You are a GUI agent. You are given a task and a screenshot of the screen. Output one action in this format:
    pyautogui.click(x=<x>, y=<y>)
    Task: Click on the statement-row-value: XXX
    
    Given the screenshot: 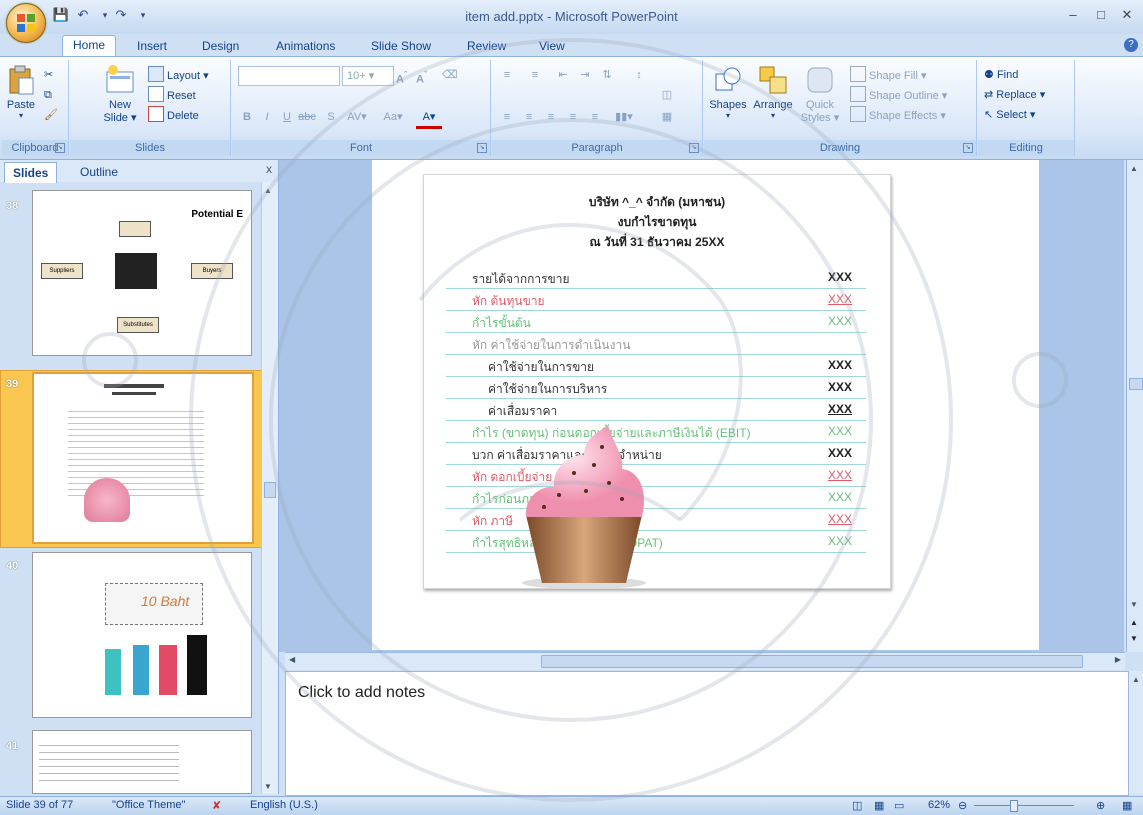 What is the action you would take?
    pyautogui.click(x=840, y=365)
    